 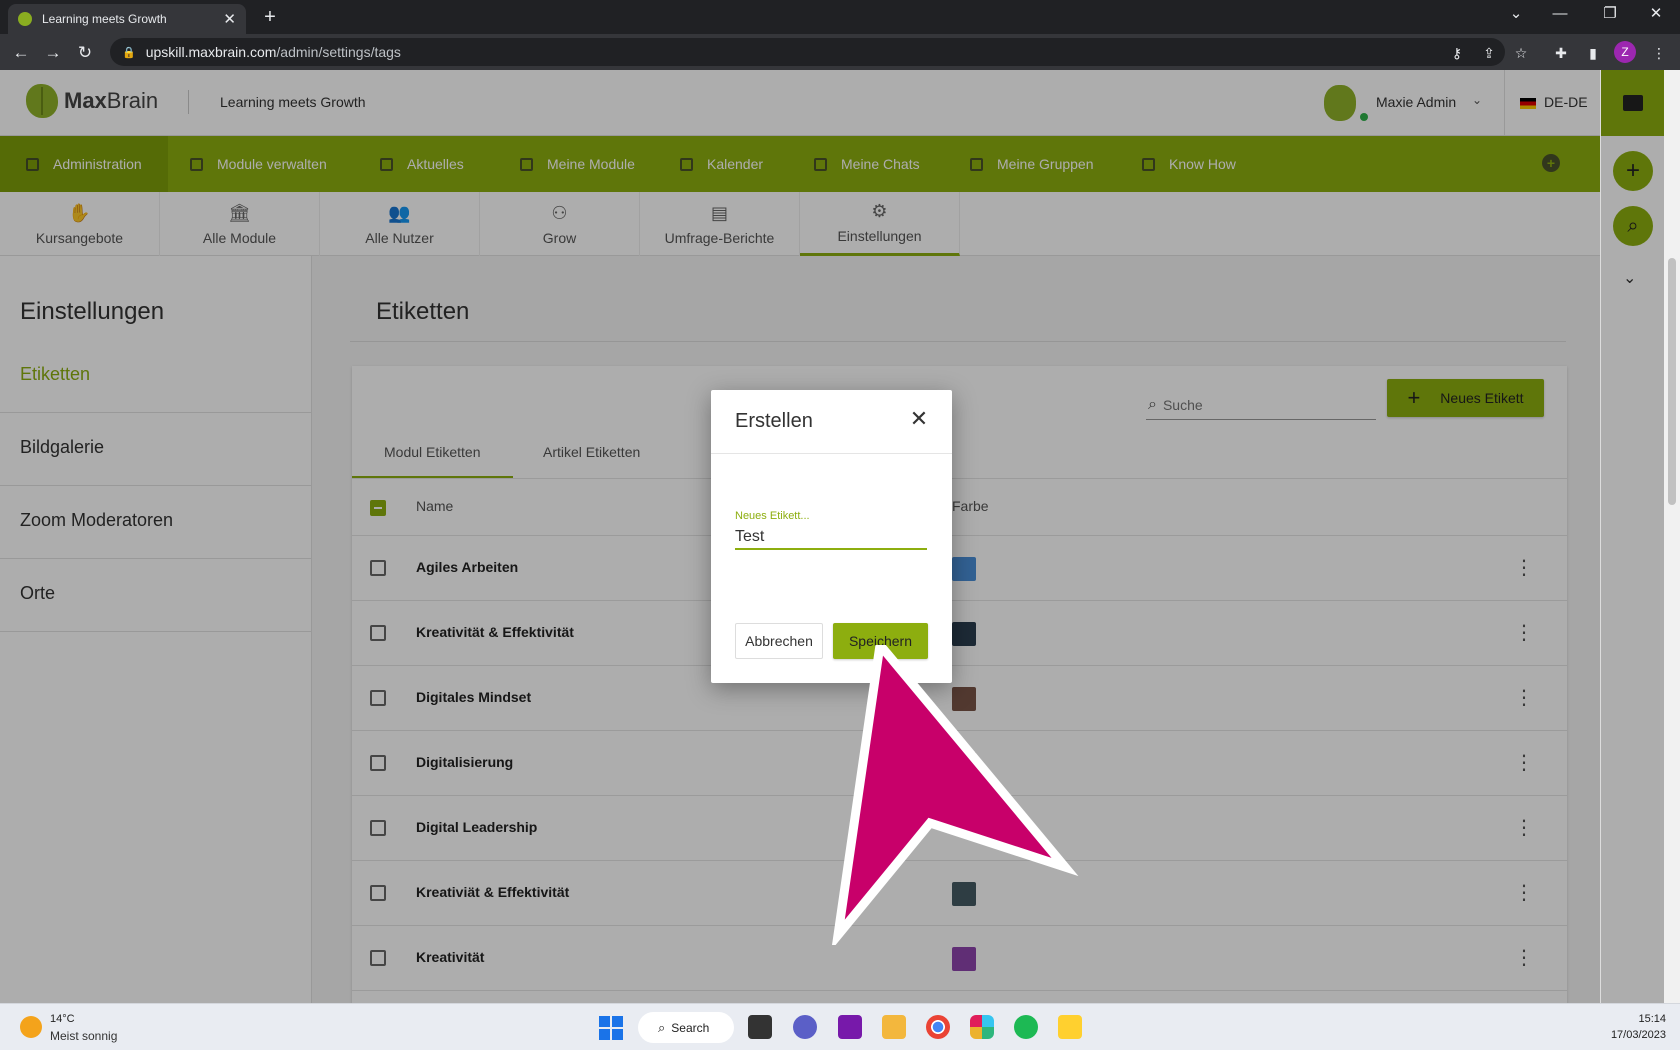 I want to click on rail-backdrop, so click(x=1633, y=536).